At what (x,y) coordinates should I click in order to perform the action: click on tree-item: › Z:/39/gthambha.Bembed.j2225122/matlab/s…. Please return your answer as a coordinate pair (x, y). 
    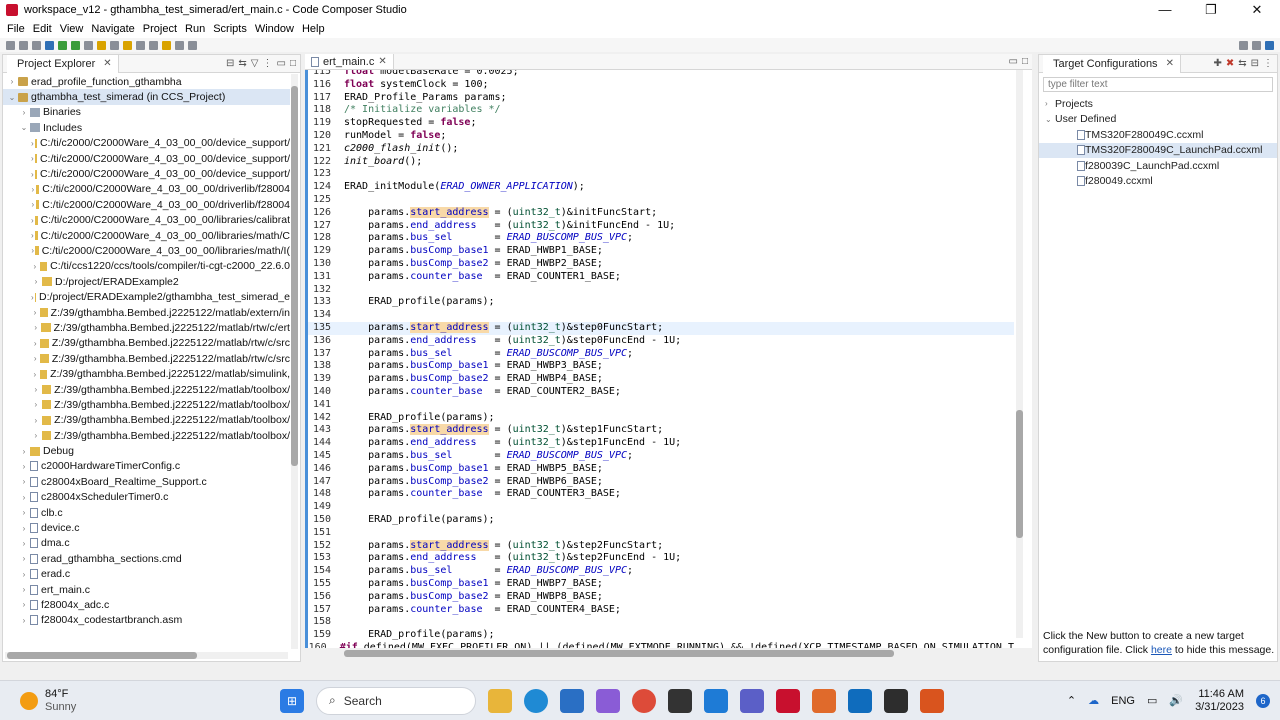
    Looking at the image, I should click on (146, 373).